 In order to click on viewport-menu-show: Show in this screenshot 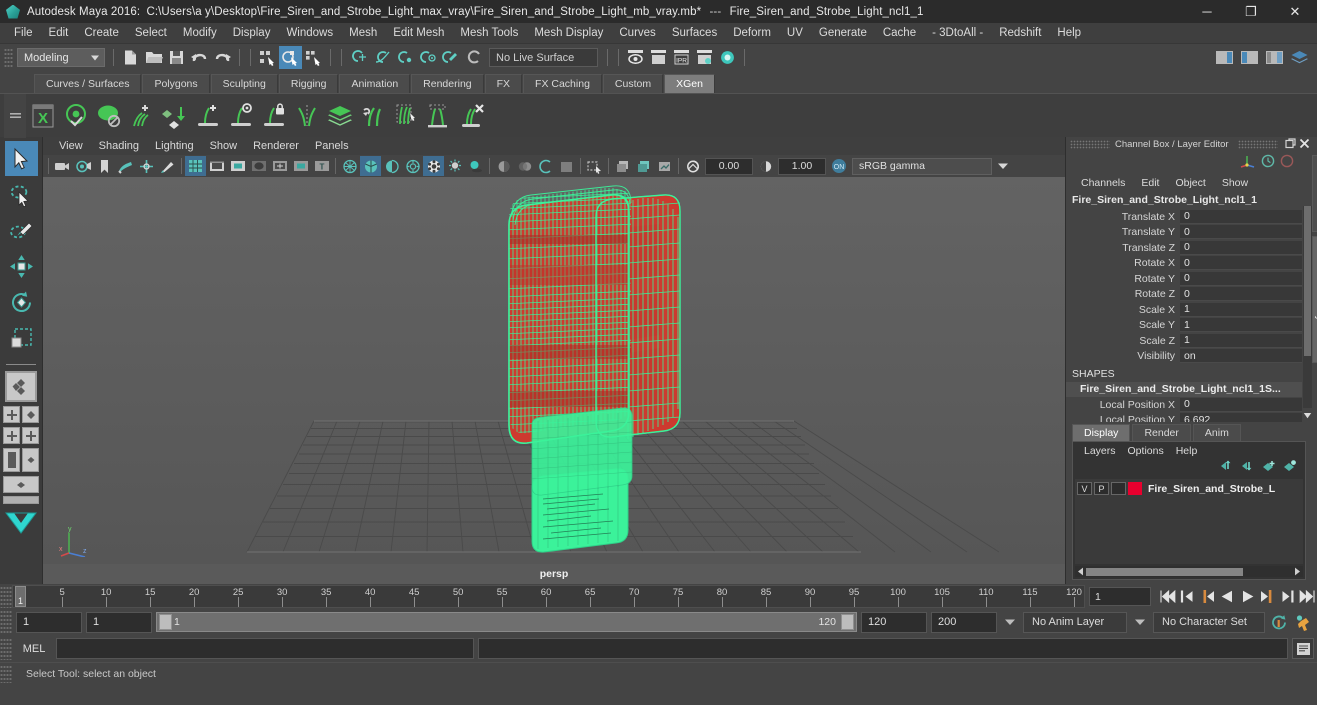, I will do `click(224, 146)`.